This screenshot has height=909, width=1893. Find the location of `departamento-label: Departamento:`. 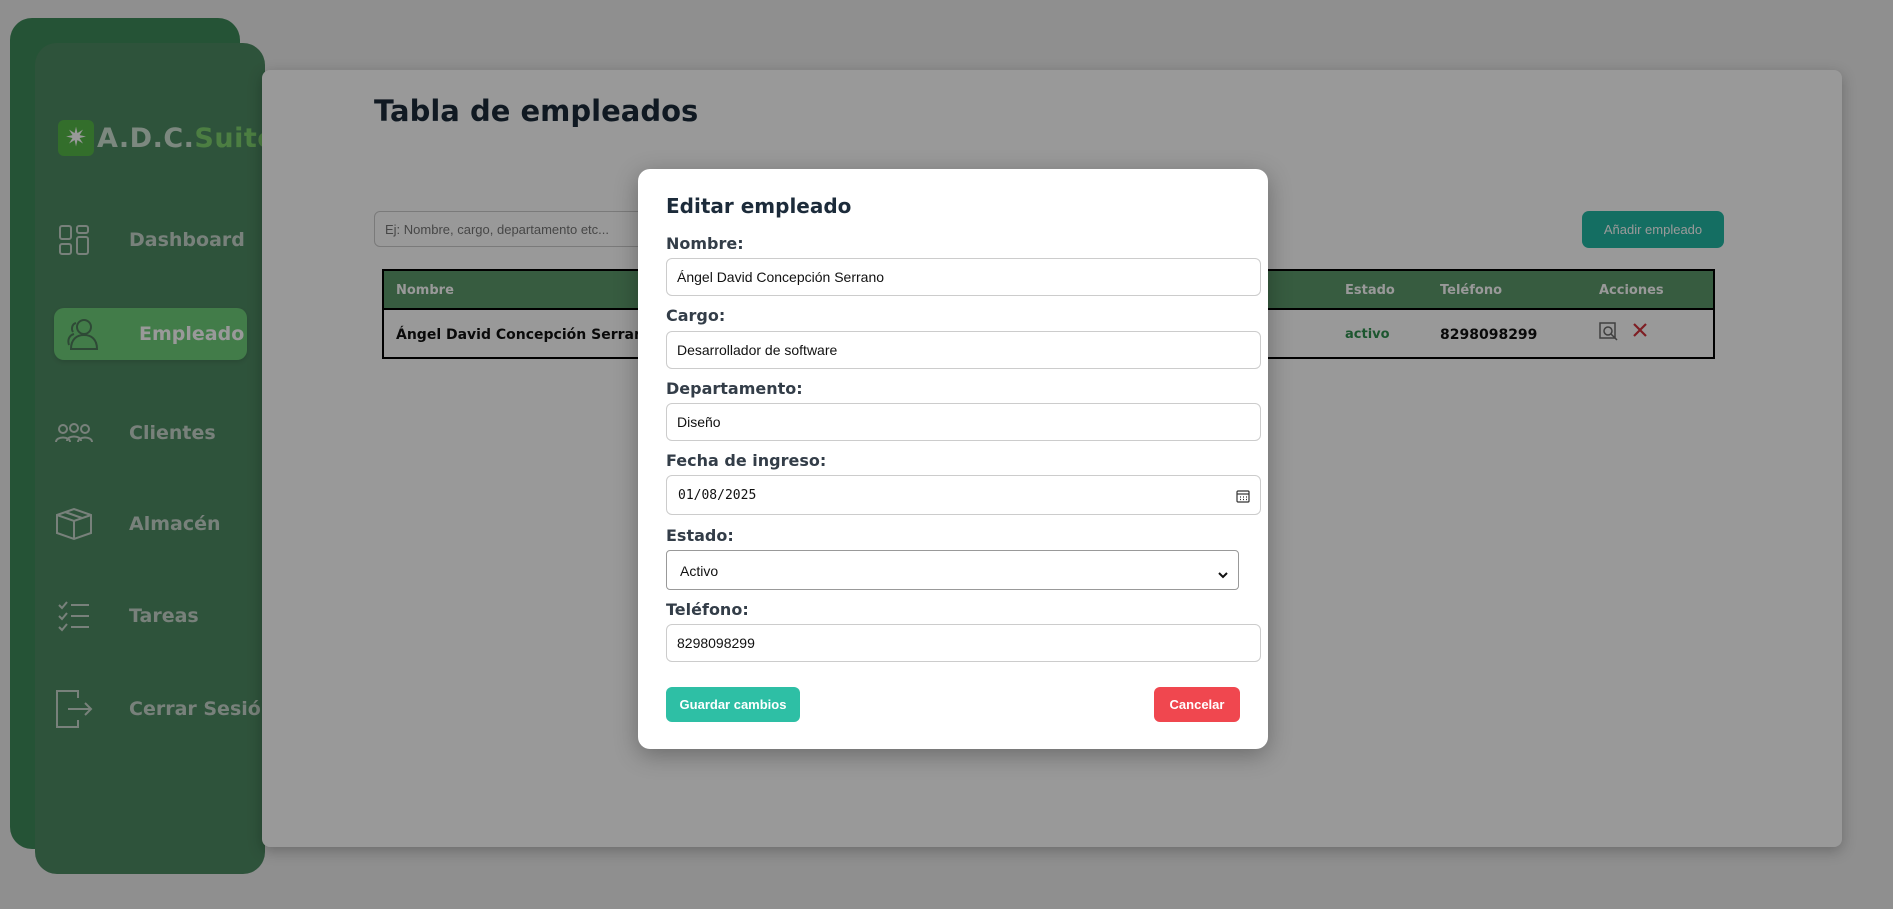

departamento-label: Departamento: is located at coordinates (734, 388).